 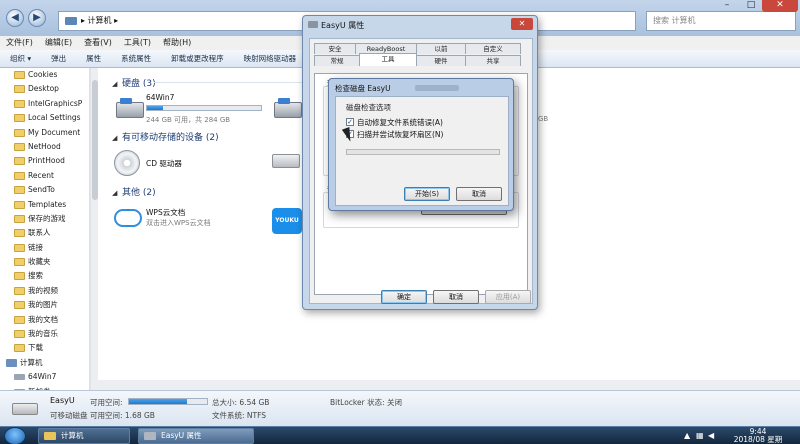 I want to click on system-properties-button: 系统属性, so click(x=136, y=58).